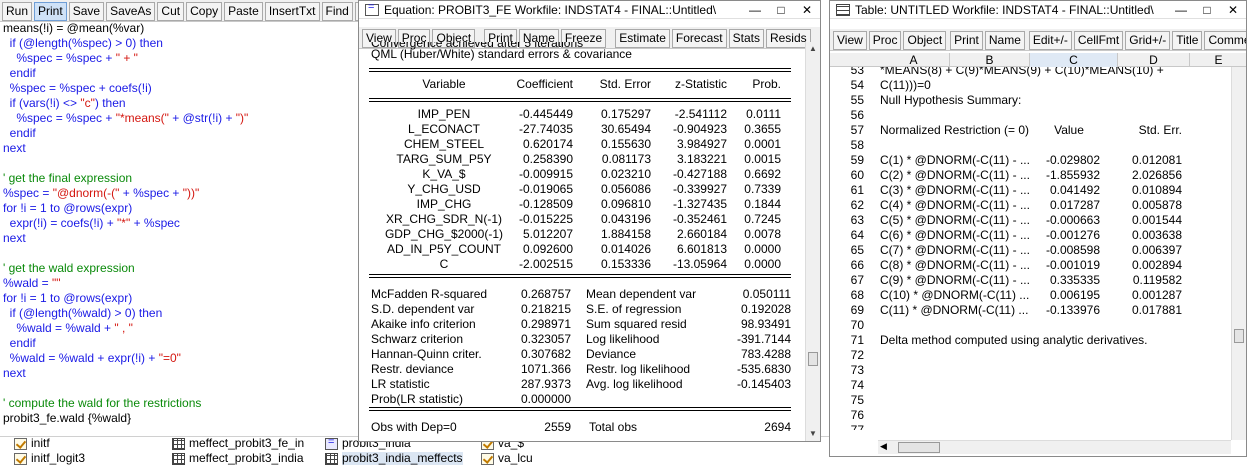  Describe the element at coordinates (507, 458) in the screenshot. I see `workfile-item: va_lcu` at that location.